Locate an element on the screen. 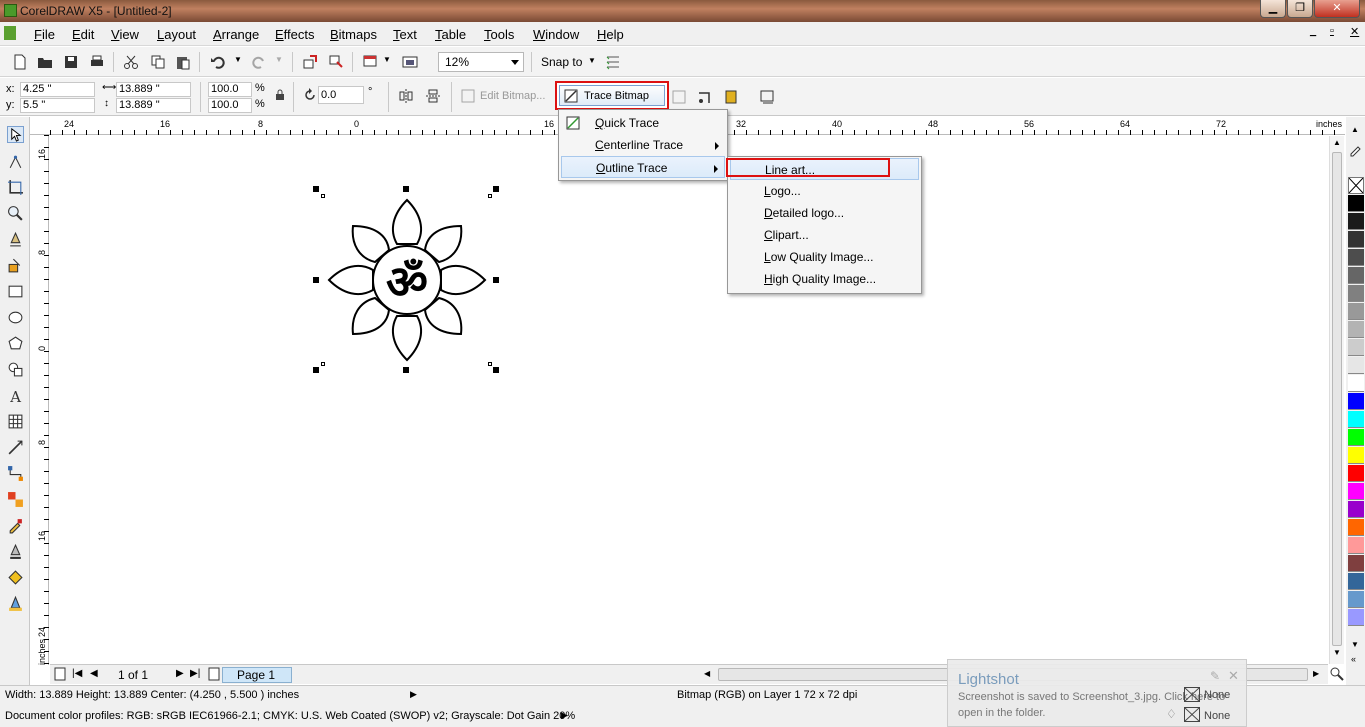 The height and width of the screenshot is (727, 1365). ellipse-tool-icon is located at coordinates (15, 317).